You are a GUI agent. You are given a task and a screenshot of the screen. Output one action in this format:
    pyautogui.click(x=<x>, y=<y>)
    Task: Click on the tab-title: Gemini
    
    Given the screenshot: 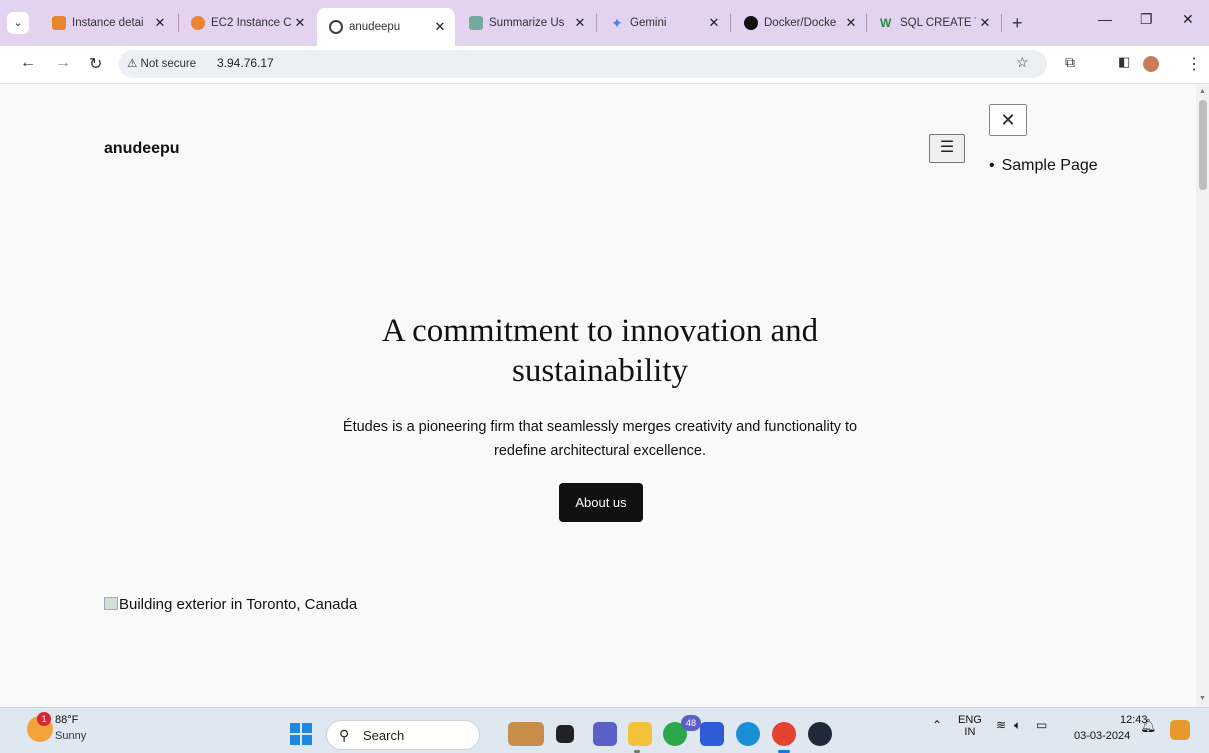 What is the action you would take?
    pyautogui.click(x=648, y=23)
    